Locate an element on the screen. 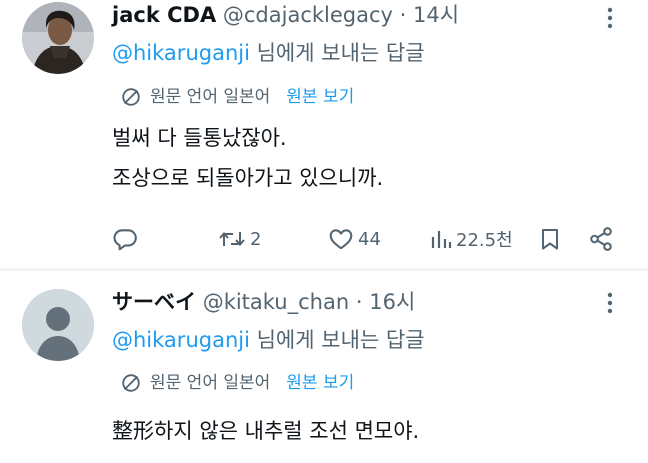 This screenshot has width=648, height=463. default-avatar-icon is located at coordinates (58, 325).